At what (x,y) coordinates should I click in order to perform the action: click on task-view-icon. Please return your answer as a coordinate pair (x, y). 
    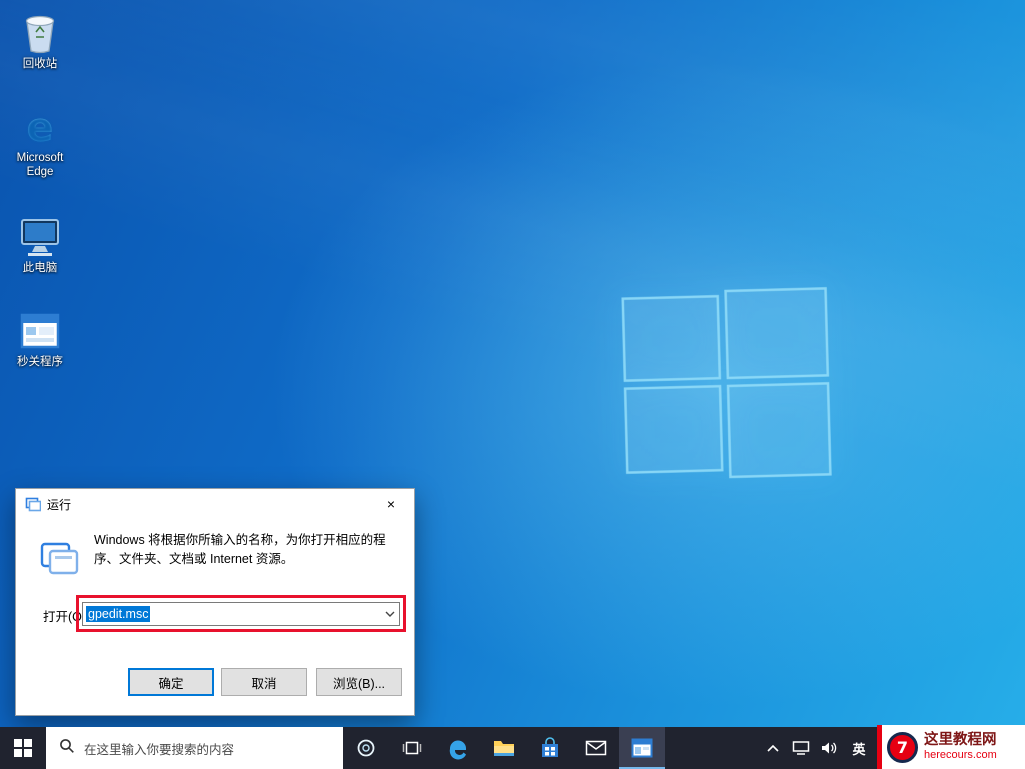
    Looking at the image, I should click on (412, 748).